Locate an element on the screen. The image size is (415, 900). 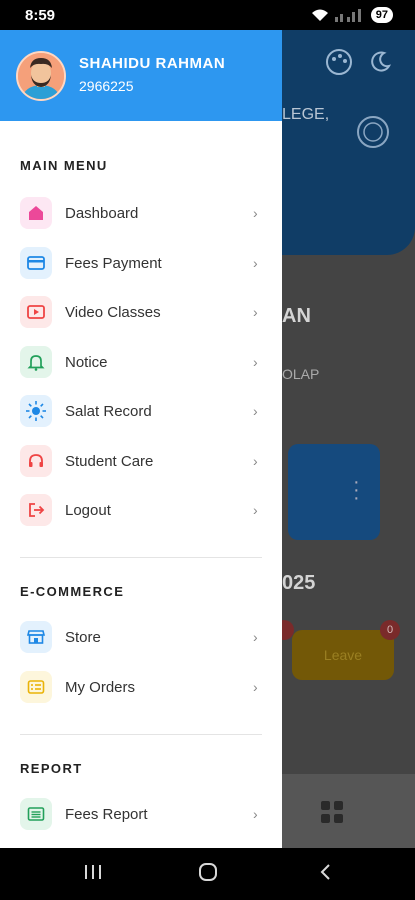
drawer-header: SHAHIDU RAHMAN 2966225 is located at coordinates (141, 75).